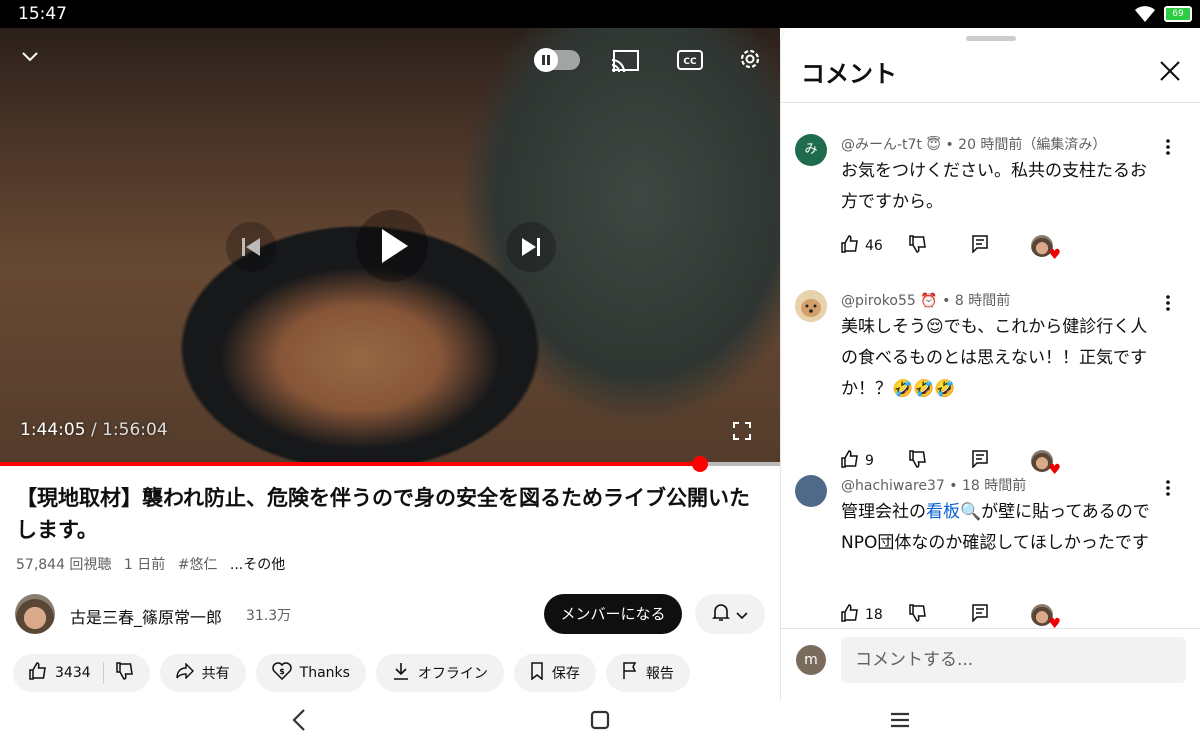  I want to click on subscriber-count: 31.3万, so click(269, 616).